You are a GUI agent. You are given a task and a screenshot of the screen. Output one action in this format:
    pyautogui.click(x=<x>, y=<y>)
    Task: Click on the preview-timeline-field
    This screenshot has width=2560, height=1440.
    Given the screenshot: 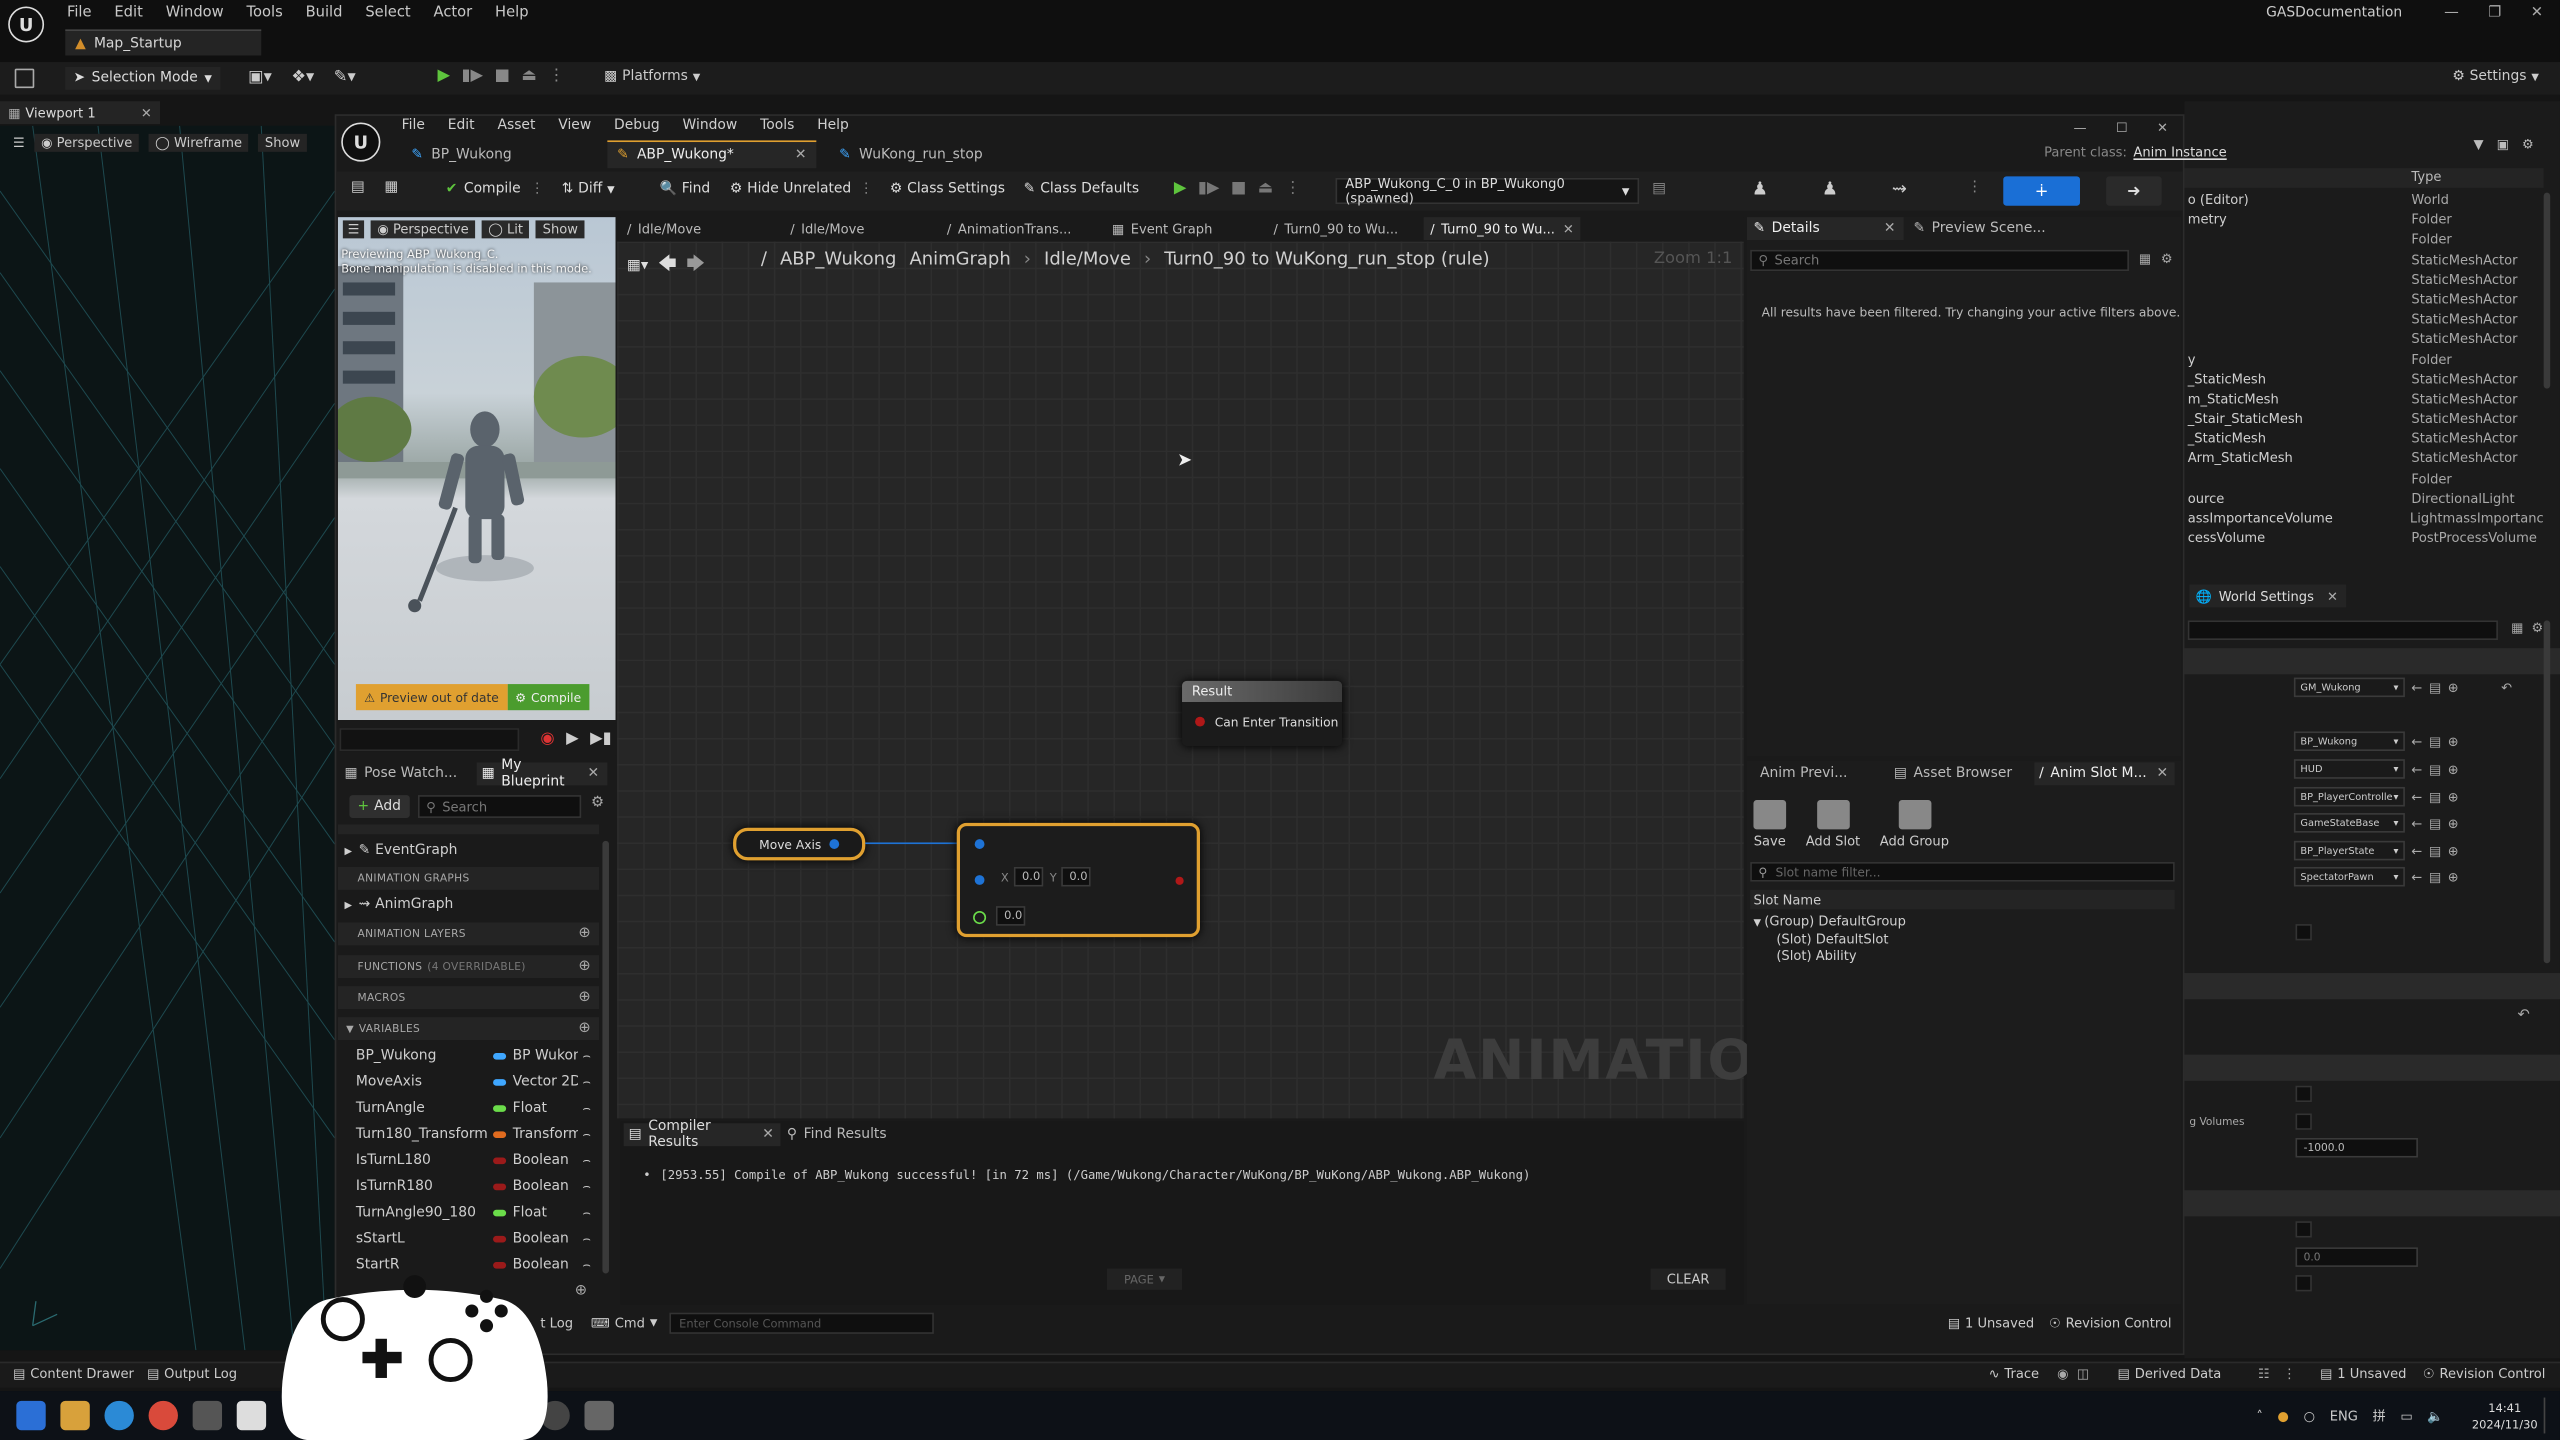 What is the action you would take?
    pyautogui.click(x=429, y=740)
    